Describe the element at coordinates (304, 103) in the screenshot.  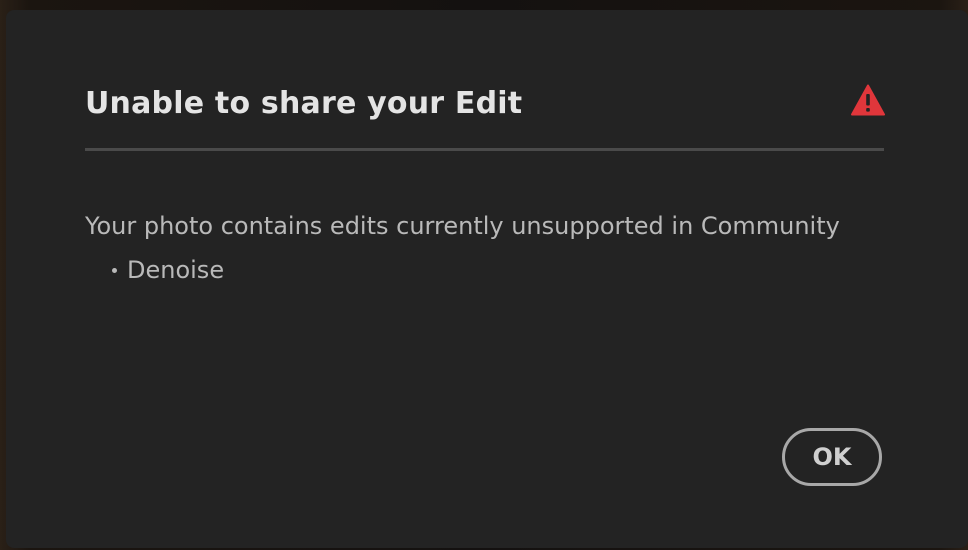
I see `dialog-title: Unable to share your Edit` at that location.